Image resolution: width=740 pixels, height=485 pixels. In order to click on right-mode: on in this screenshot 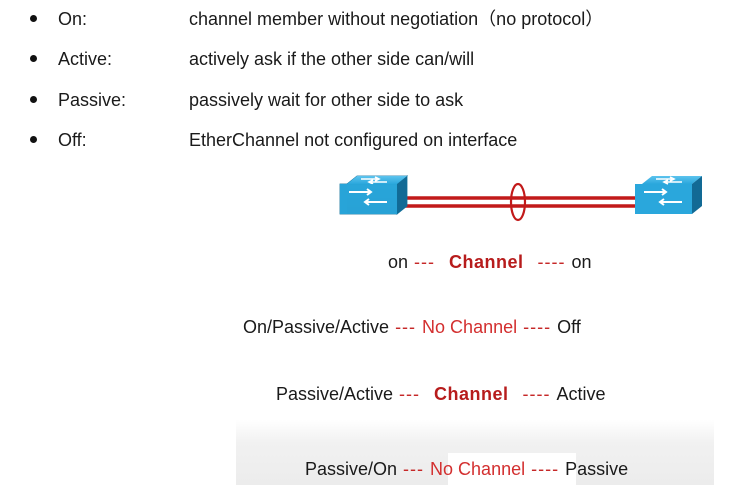, I will do `click(581, 262)`.